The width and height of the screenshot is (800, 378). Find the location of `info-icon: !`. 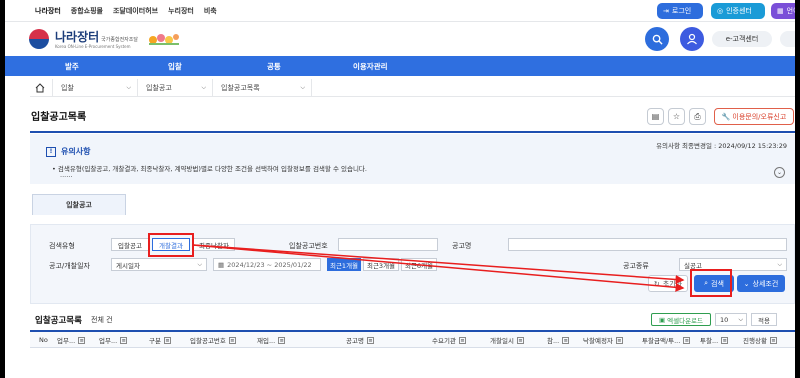

info-icon: ! is located at coordinates (51, 151).